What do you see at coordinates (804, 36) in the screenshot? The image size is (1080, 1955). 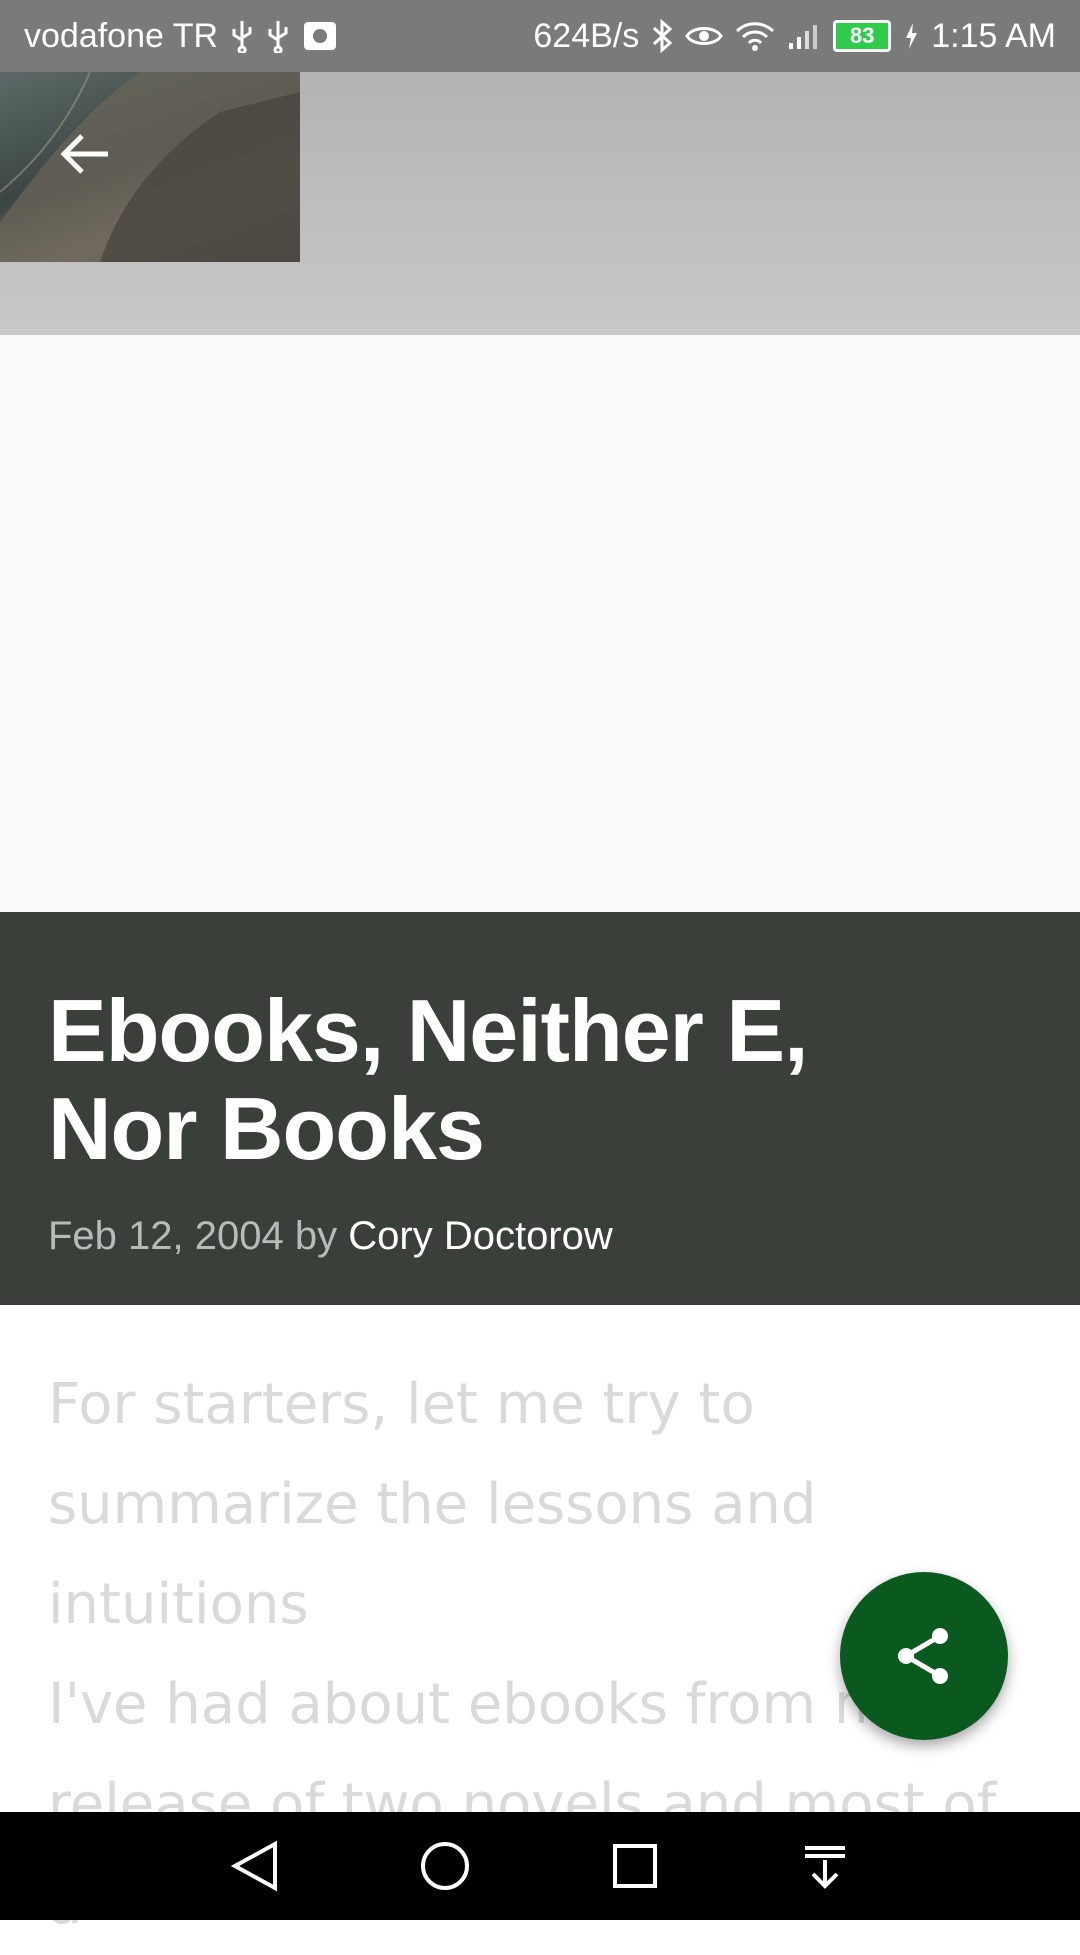 I see `signal-icon` at bounding box center [804, 36].